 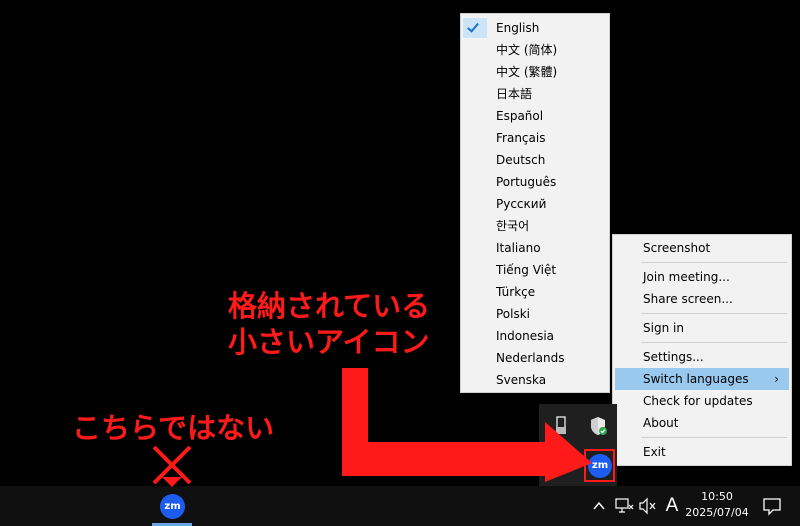 I want to click on language-label: 日本語, so click(x=514, y=94).